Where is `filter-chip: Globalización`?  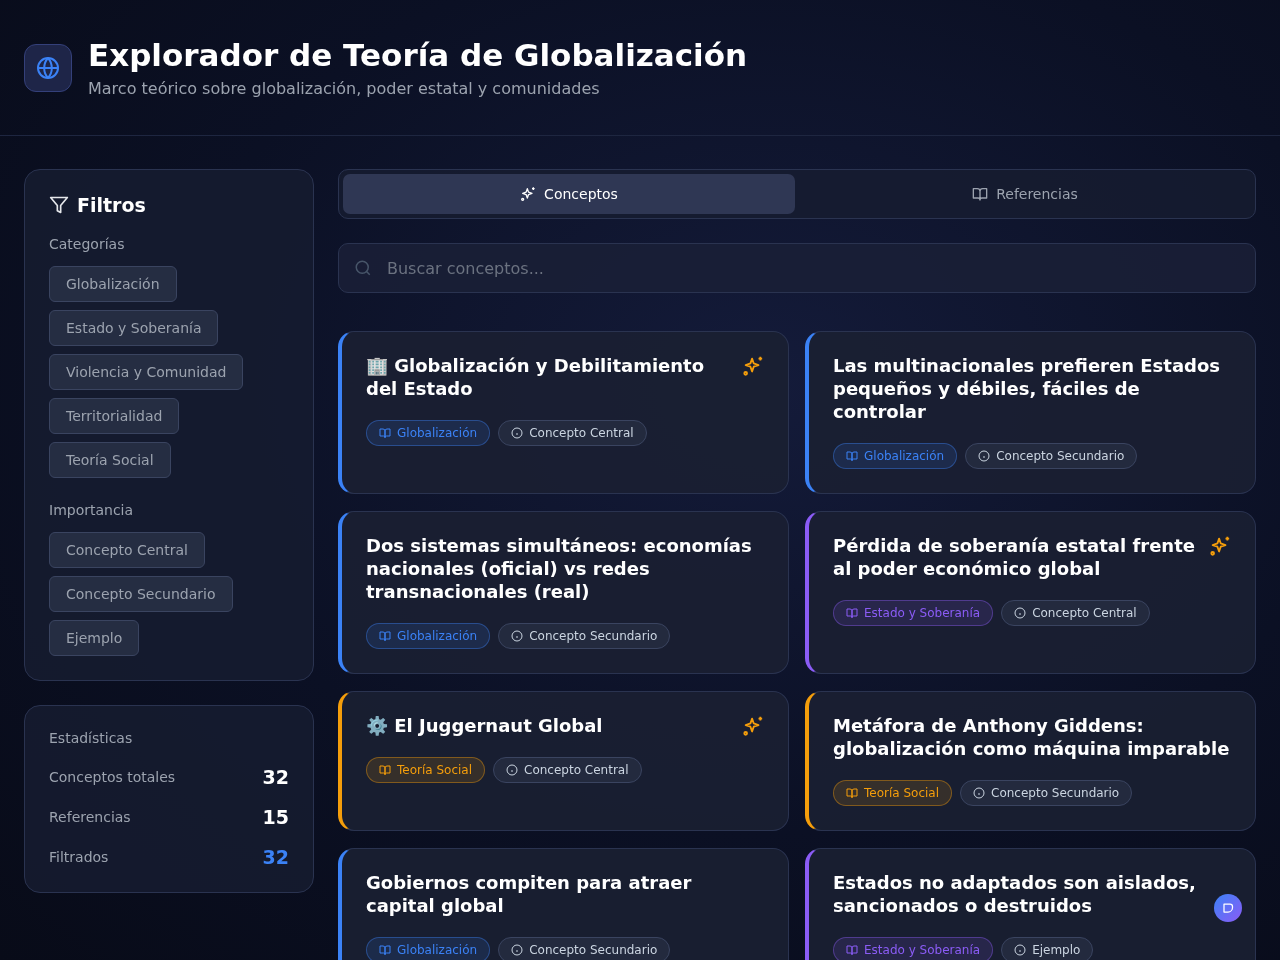 filter-chip: Globalización is located at coordinates (113, 284).